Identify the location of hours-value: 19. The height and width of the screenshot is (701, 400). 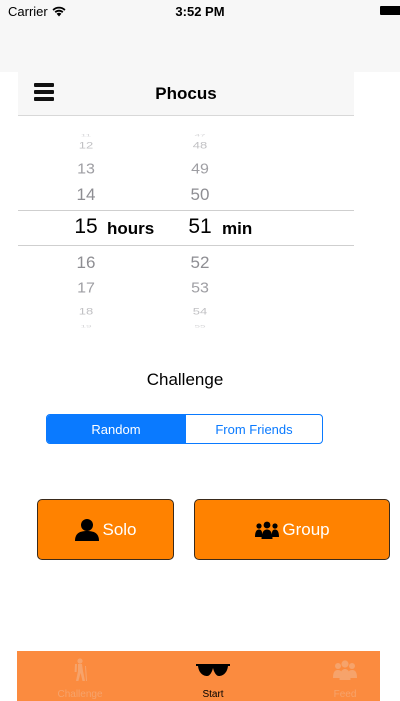
(86, 326).